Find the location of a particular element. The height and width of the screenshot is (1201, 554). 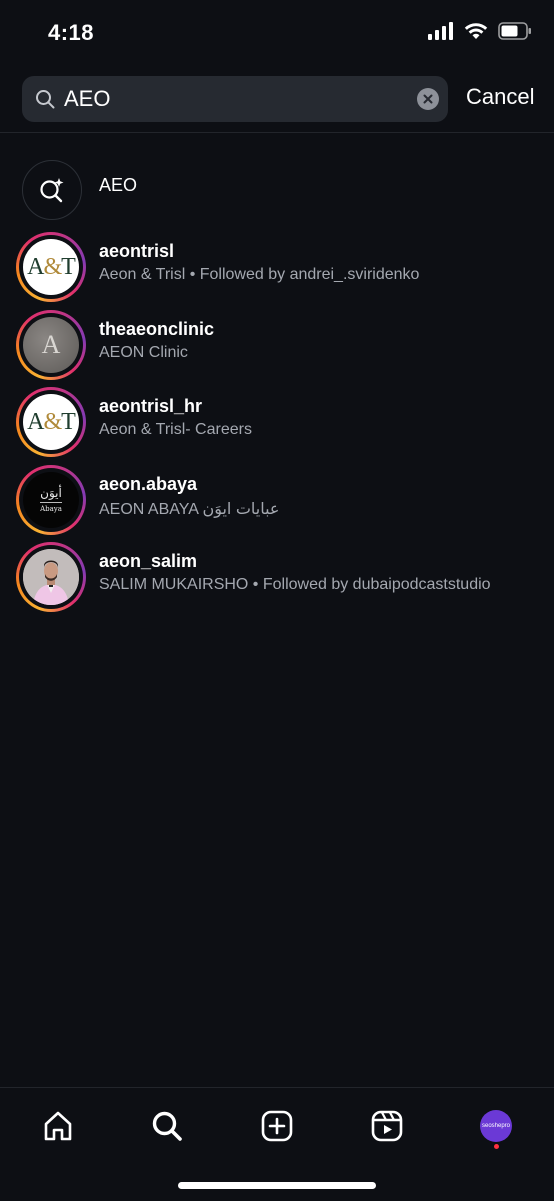

cancel-button: Cancel is located at coordinates (500, 97).